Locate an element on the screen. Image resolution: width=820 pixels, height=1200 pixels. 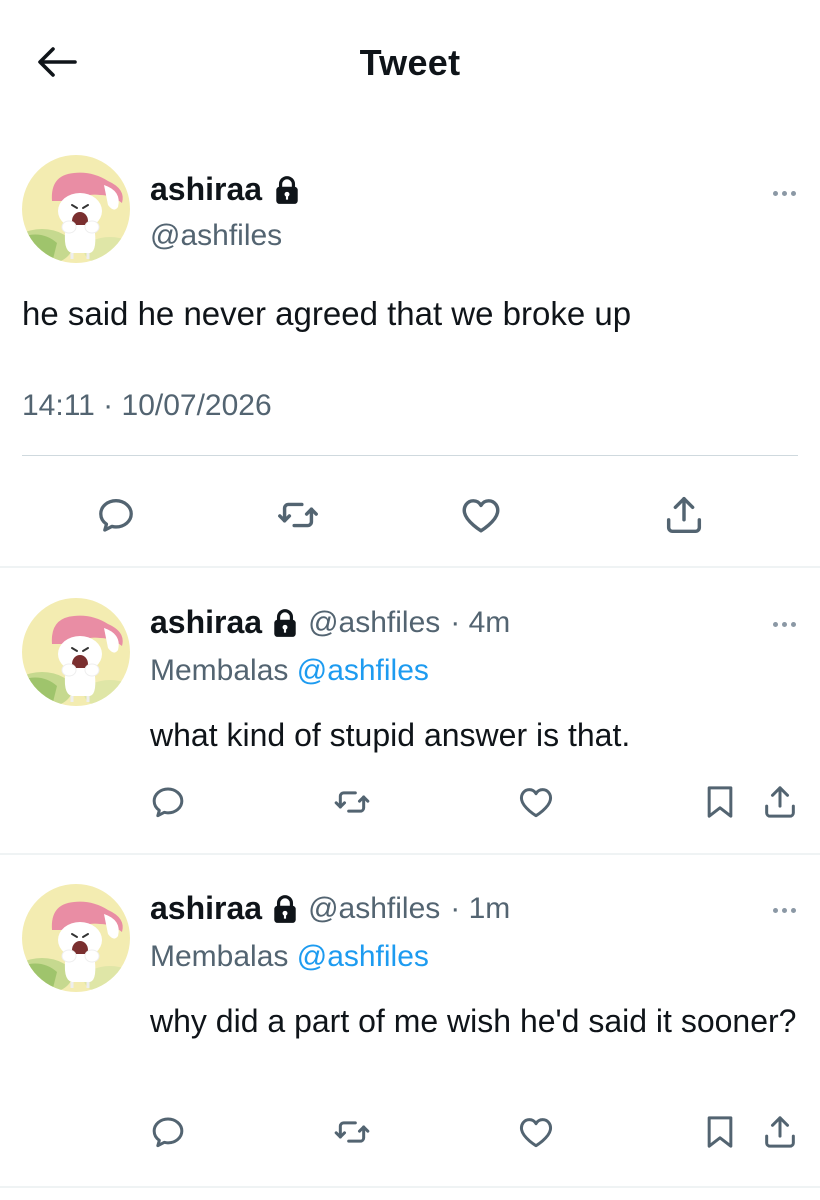
top-bar: Tweet is located at coordinates (410, 62).